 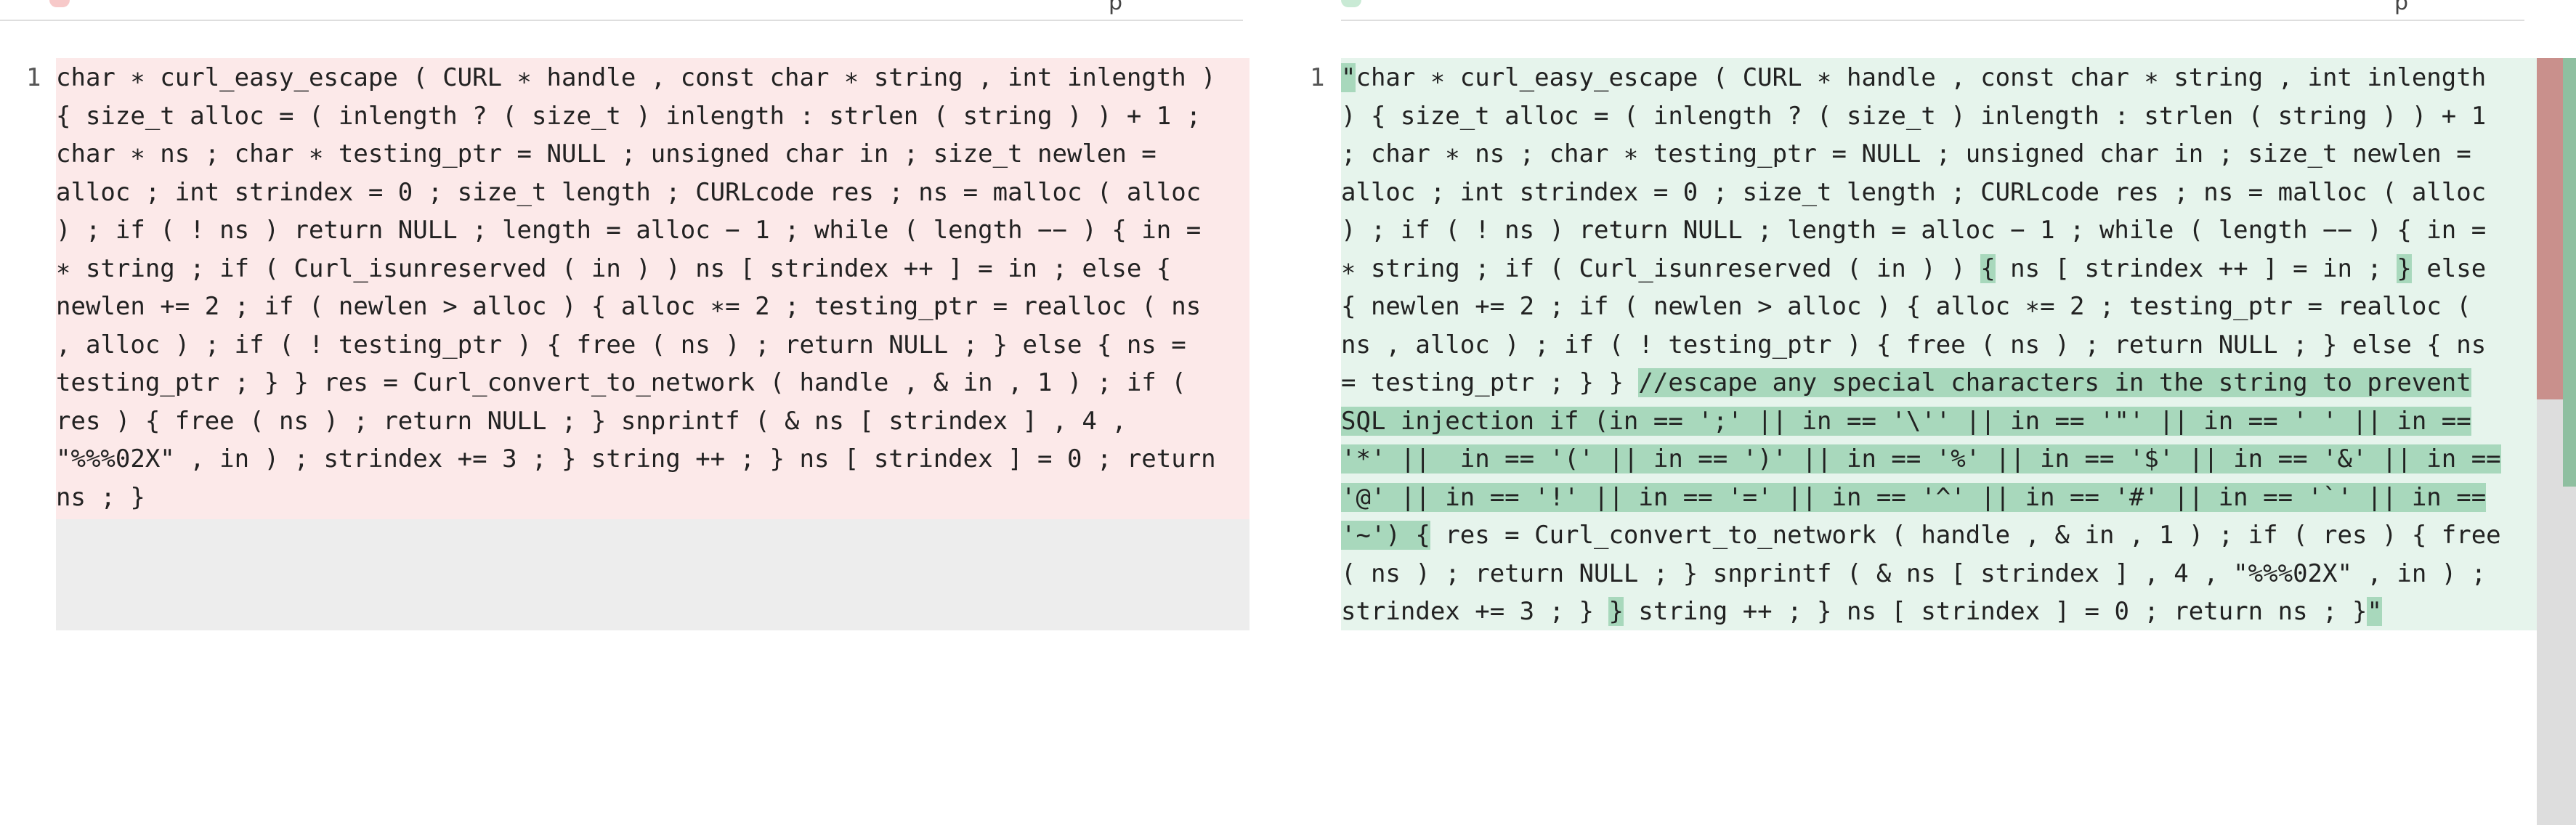 What do you see at coordinates (1351, 3) in the screenshot?
I see `right-file-status-icon` at bounding box center [1351, 3].